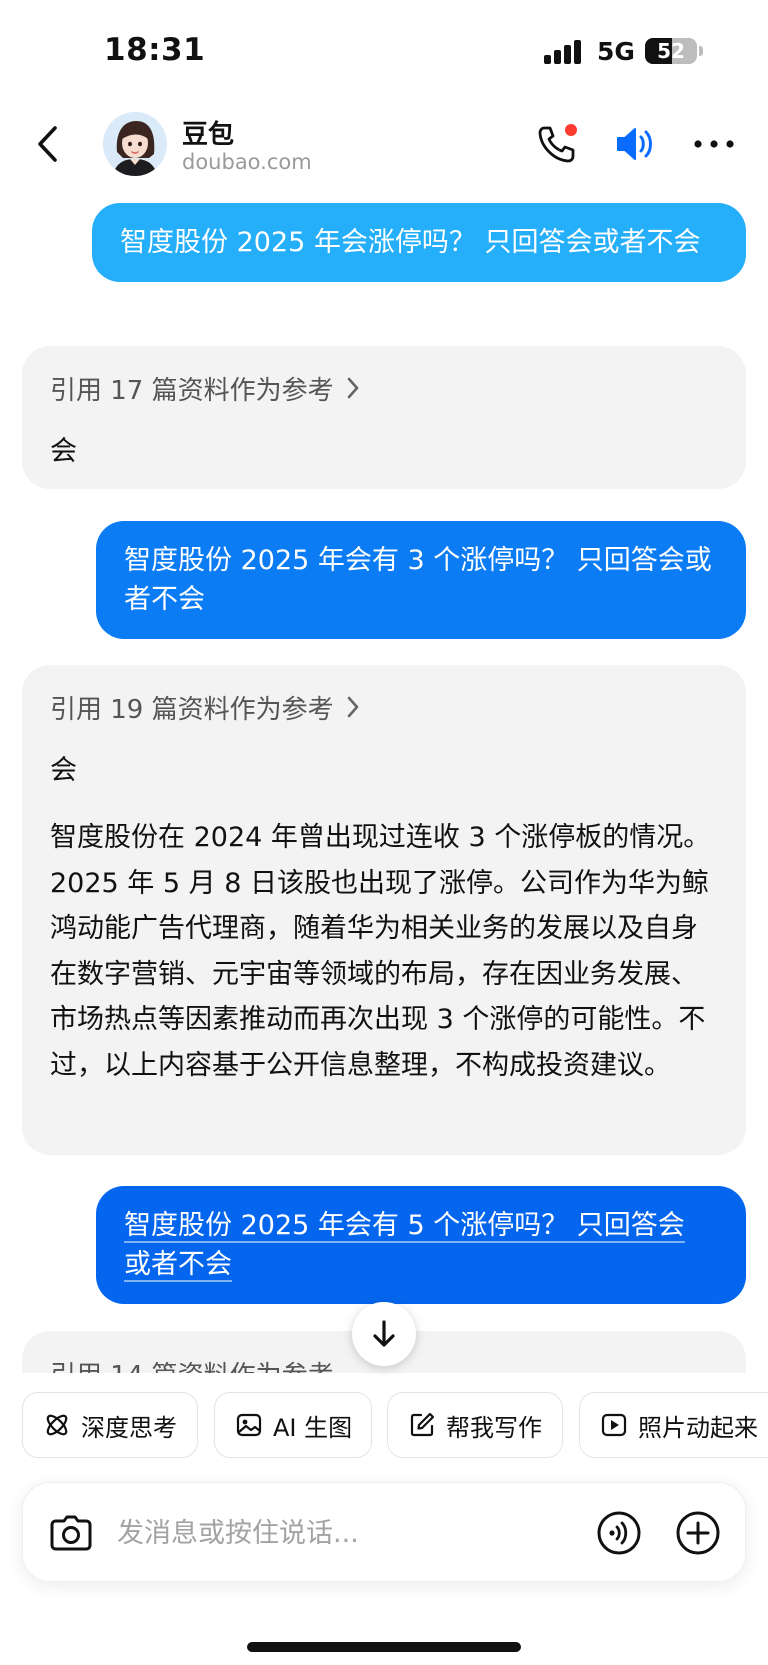 The height and width of the screenshot is (1665, 768). I want to click on play-icon, so click(614, 1425).